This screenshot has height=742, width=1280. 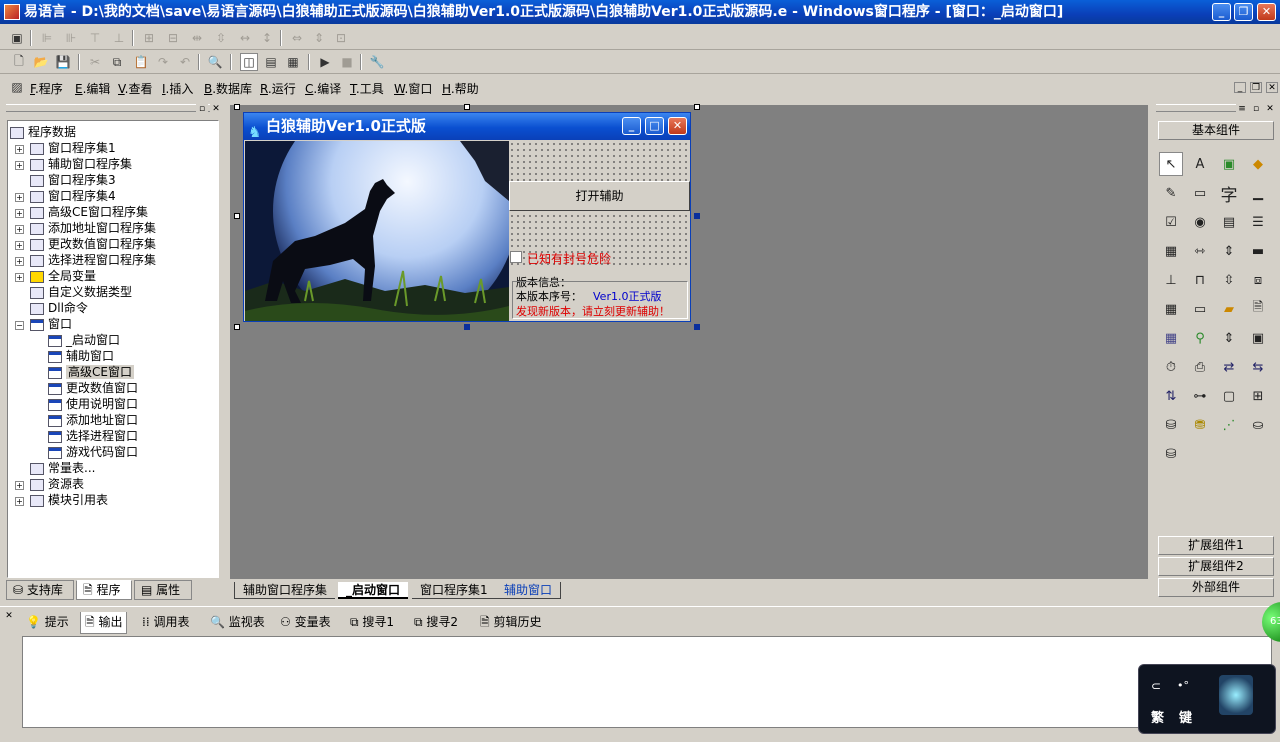 I want to click on same-width-icon: ↔, so click(x=245, y=38).